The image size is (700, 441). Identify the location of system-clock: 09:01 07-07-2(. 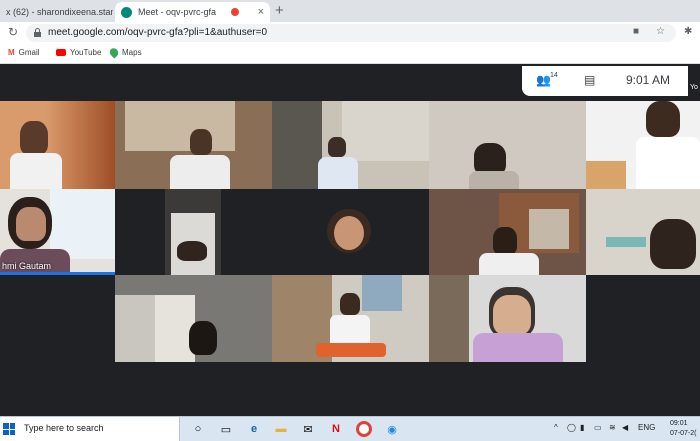
(683, 429).